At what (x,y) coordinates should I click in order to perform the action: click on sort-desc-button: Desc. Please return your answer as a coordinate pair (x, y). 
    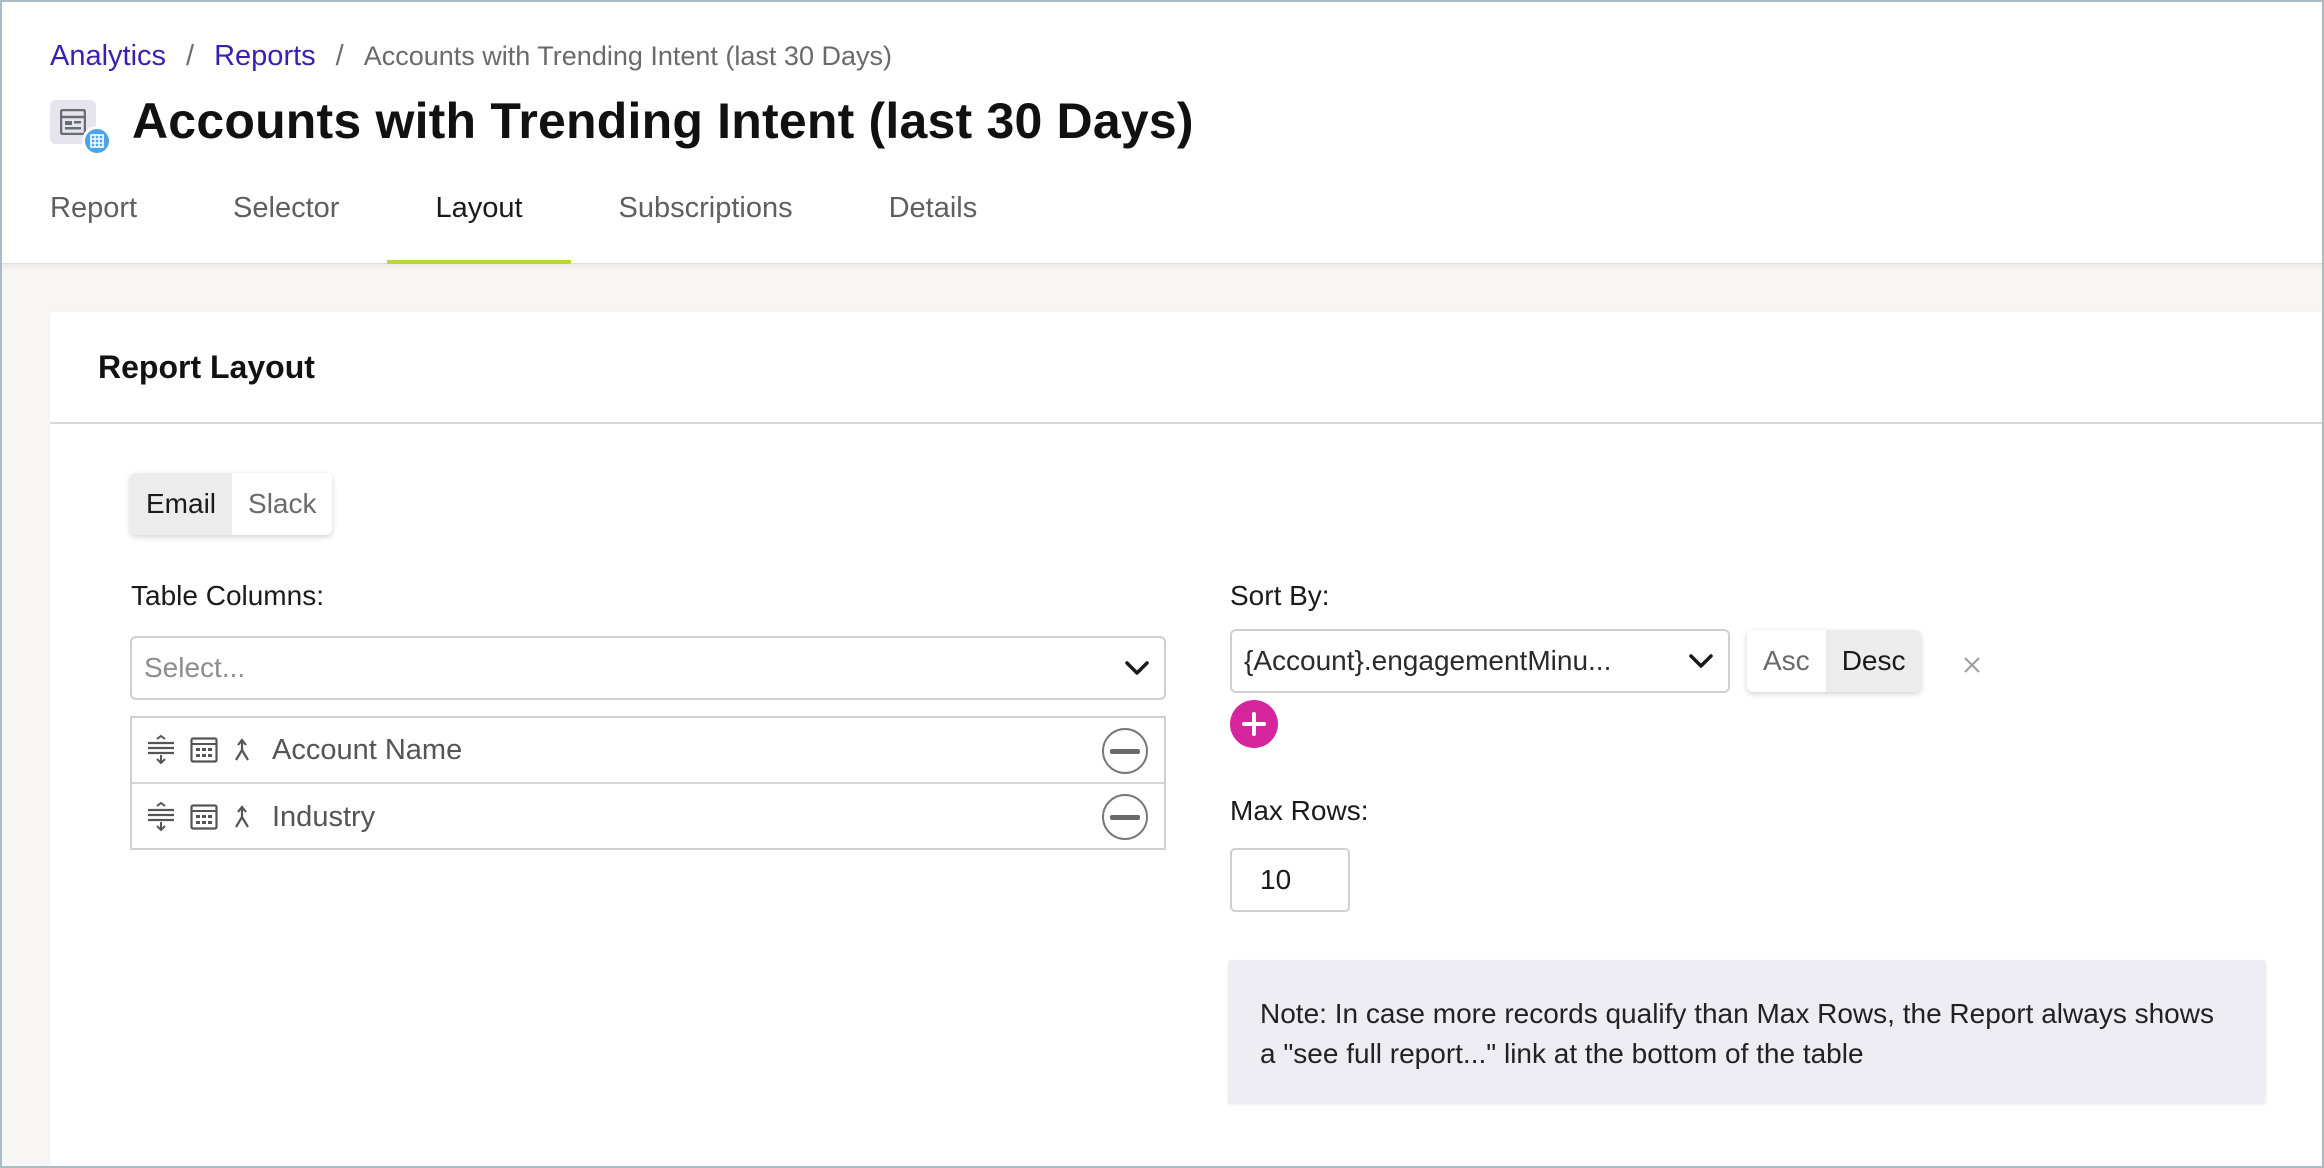
    Looking at the image, I should click on (1873, 661).